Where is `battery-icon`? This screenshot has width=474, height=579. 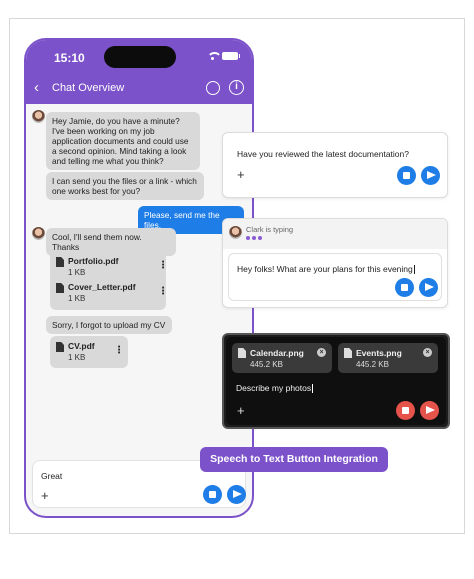
battery-icon is located at coordinates (231, 56).